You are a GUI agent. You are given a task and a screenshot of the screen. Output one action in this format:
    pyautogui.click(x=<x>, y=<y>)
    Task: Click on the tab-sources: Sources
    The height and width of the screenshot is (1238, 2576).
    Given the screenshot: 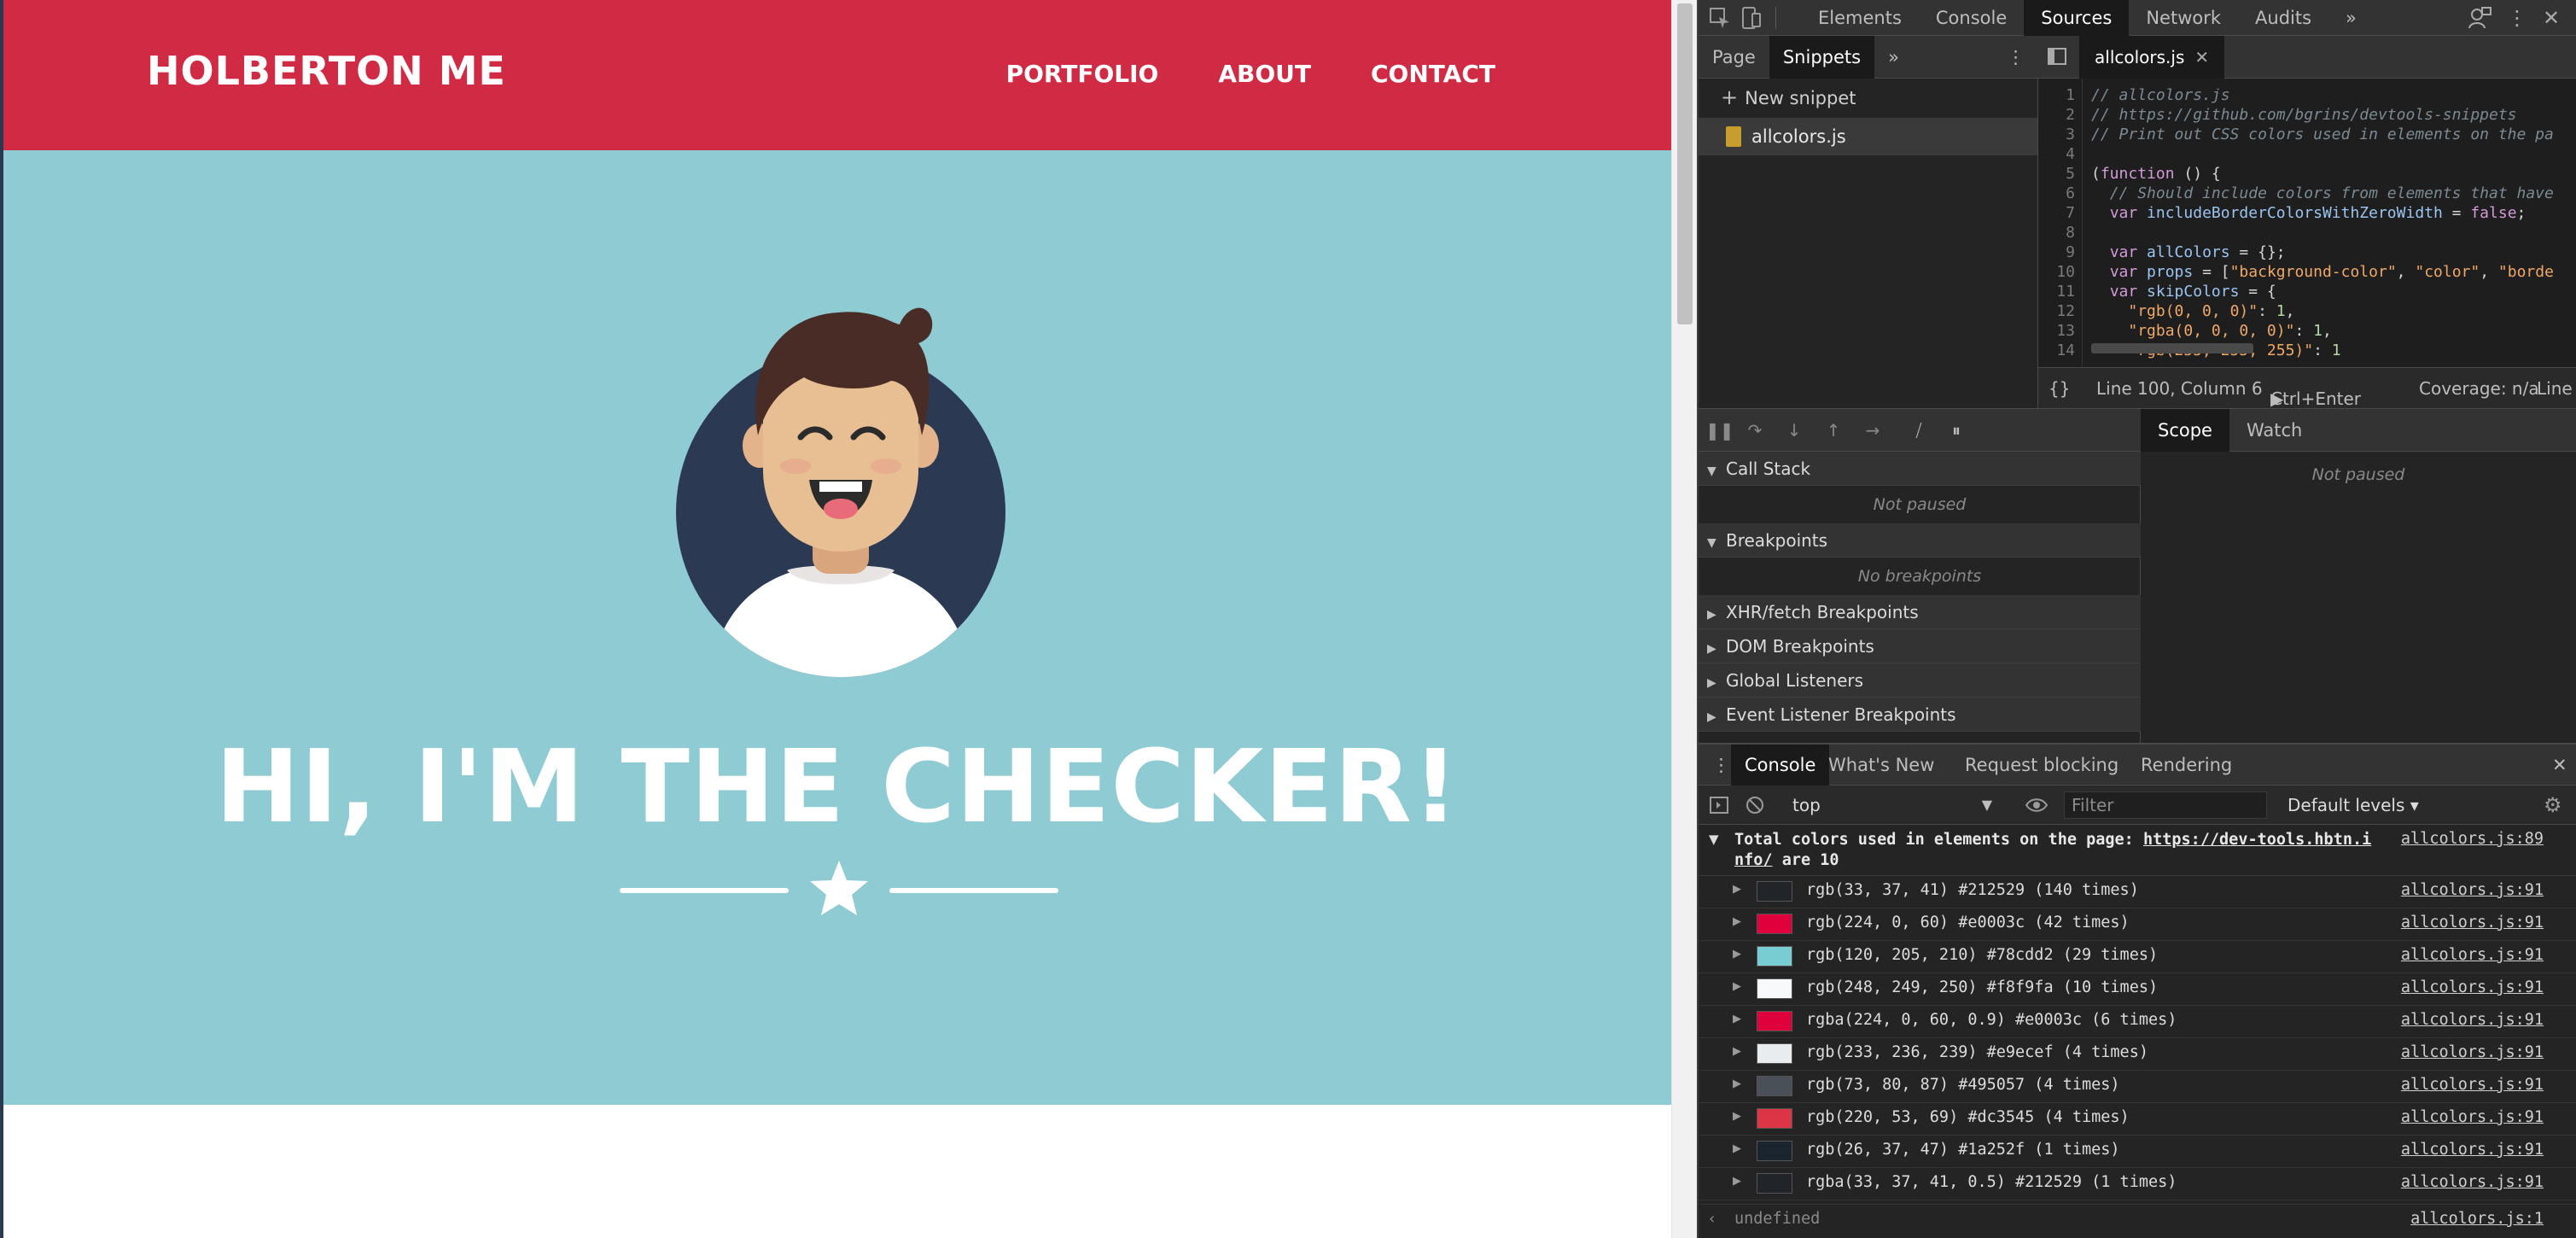 What is the action you would take?
    pyautogui.click(x=2077, y=18)
    